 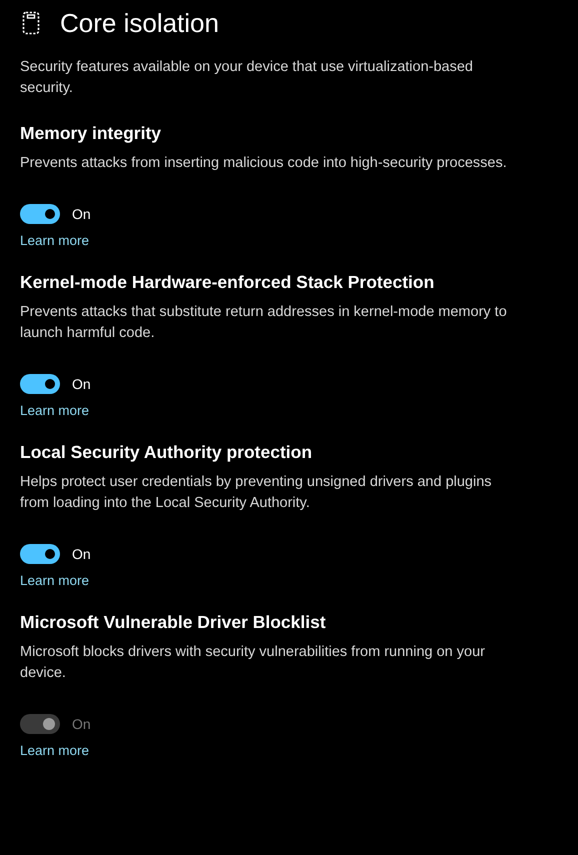 I want to click on section-description: Microsoft blocks drivers with security vulnerabilities from running on your device., so click(x=253, y=663).